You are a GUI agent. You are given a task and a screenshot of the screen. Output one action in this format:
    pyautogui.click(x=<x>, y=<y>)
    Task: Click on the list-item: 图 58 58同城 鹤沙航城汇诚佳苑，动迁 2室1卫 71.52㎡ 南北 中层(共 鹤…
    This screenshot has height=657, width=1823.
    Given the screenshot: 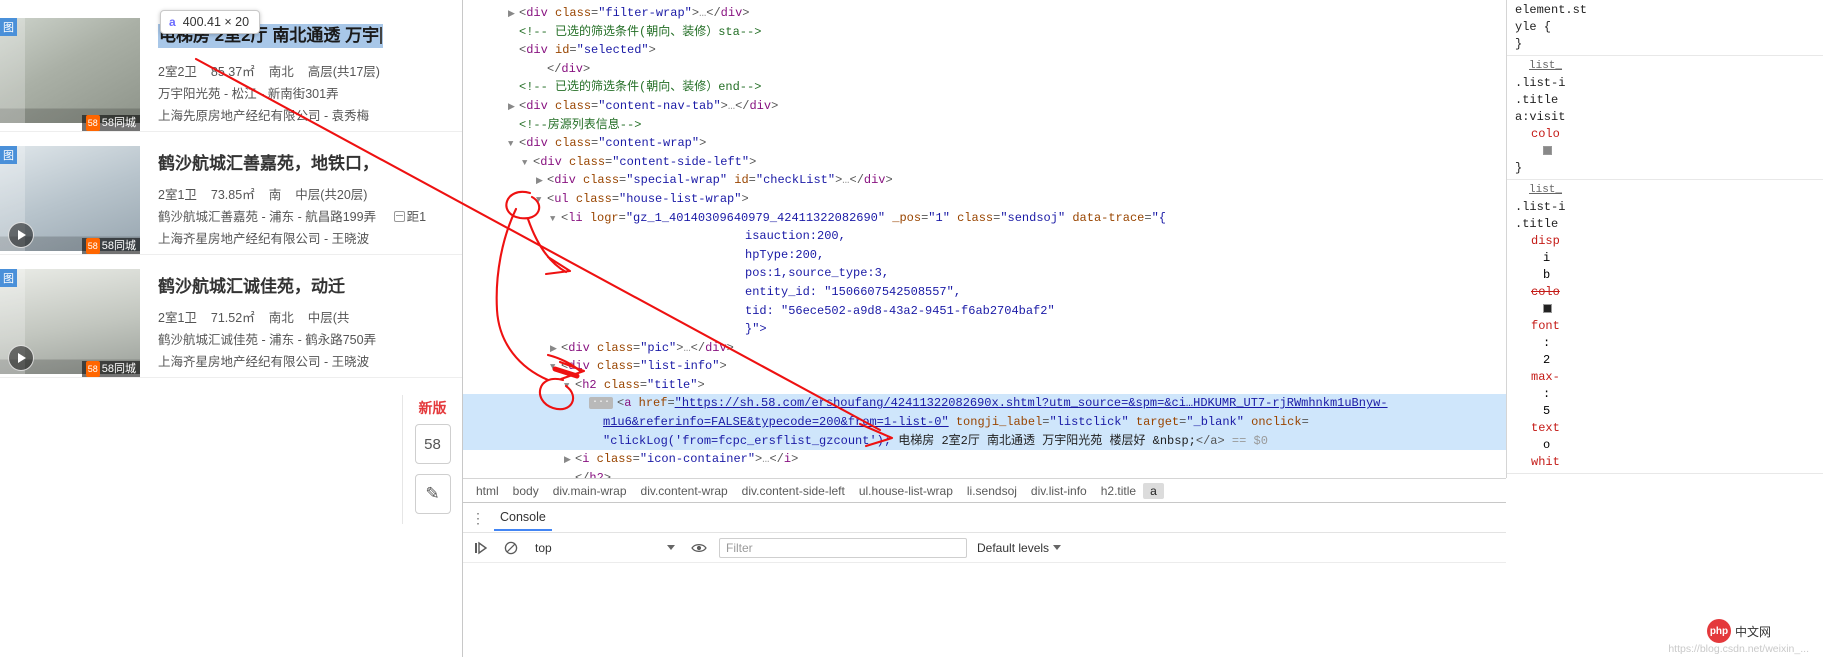 What is the action you would take?
    pyautogui.click(x=231, y=316)
    